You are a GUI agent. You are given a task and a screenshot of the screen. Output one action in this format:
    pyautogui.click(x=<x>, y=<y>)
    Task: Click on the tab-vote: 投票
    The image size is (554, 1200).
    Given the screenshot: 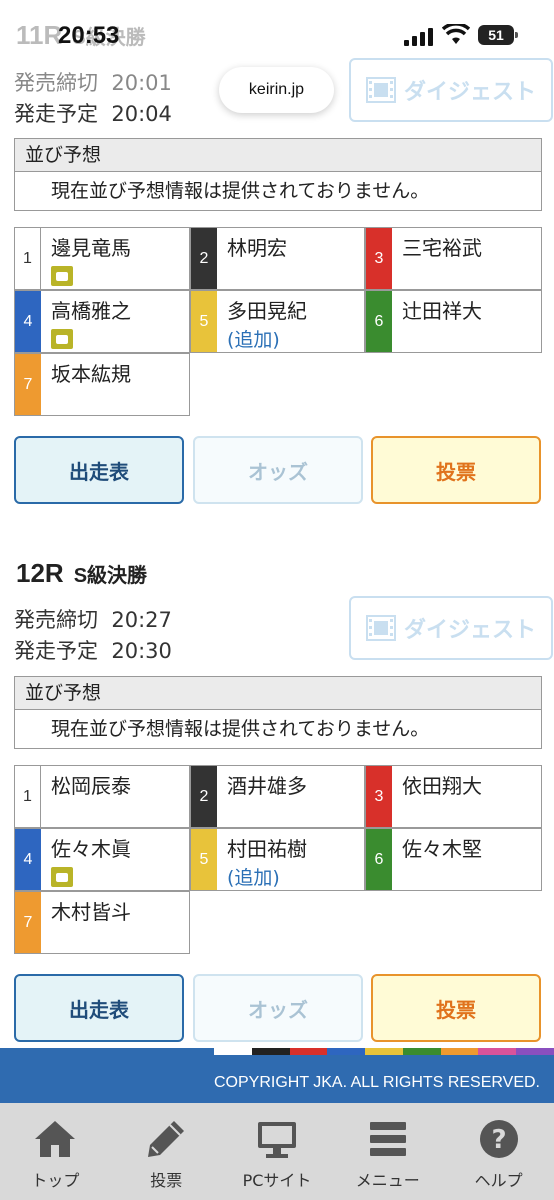 What is the action you would take?
    pyautogui.click(x=166, y=1151)
    